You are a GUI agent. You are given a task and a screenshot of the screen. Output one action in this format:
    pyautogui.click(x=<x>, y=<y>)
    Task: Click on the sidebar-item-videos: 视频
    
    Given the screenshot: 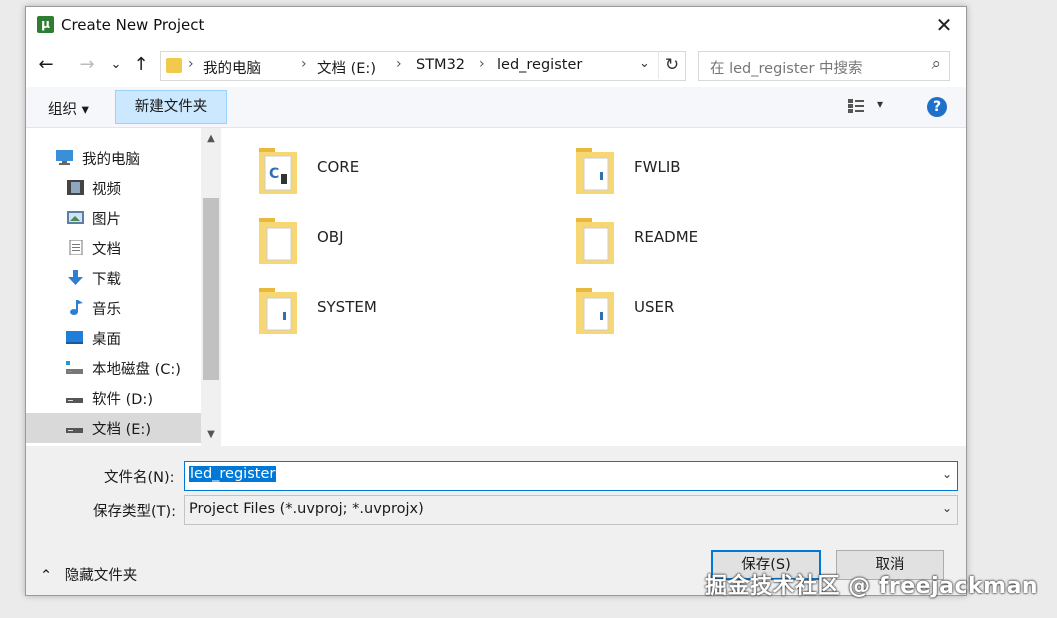 What is the action you would take?
    pyautogui.click(x=113, y=188)
    